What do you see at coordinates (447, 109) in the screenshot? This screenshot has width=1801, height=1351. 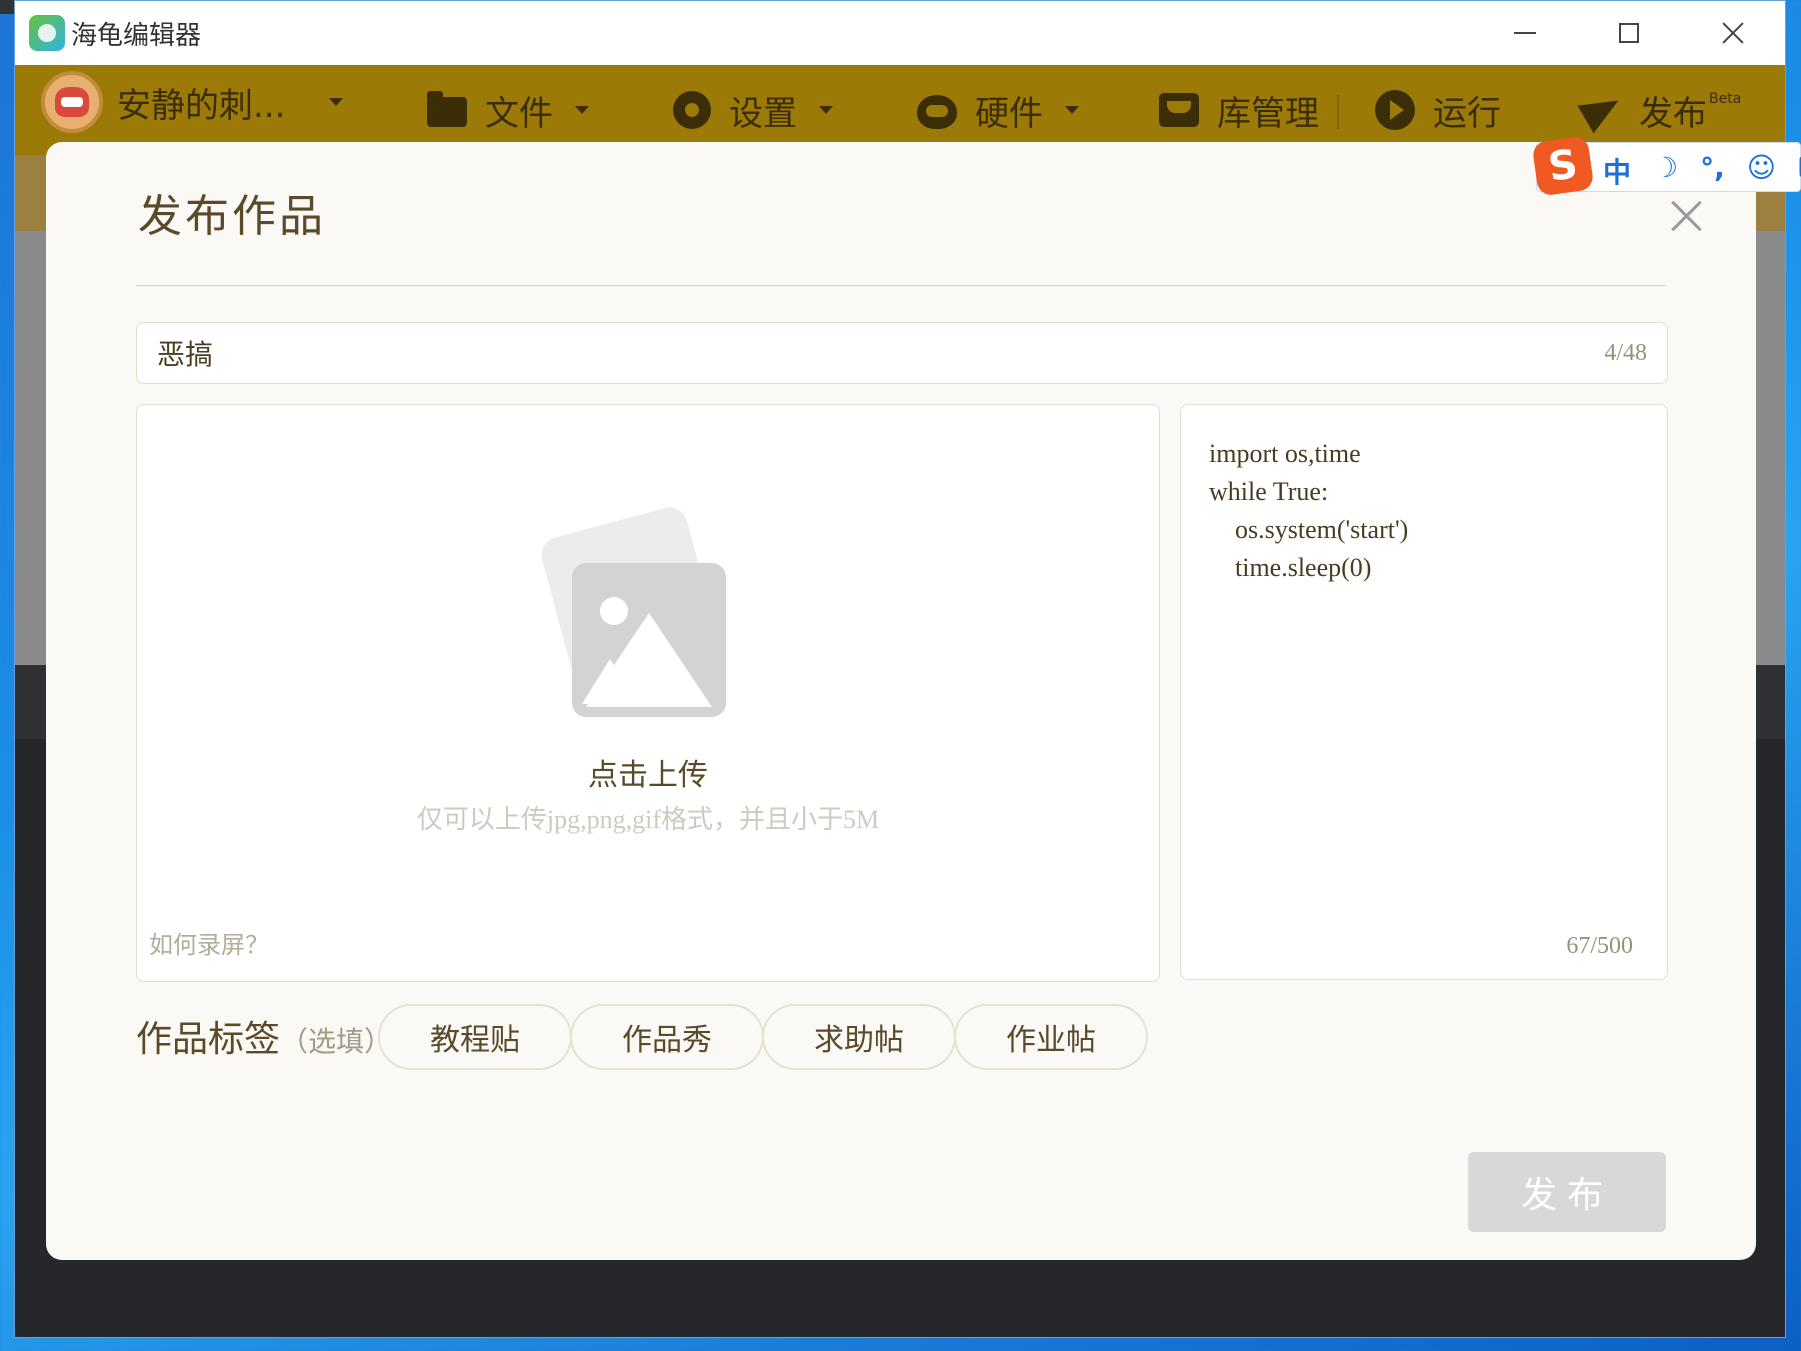 I see `folder-icon` at bounding box center [447, 109].